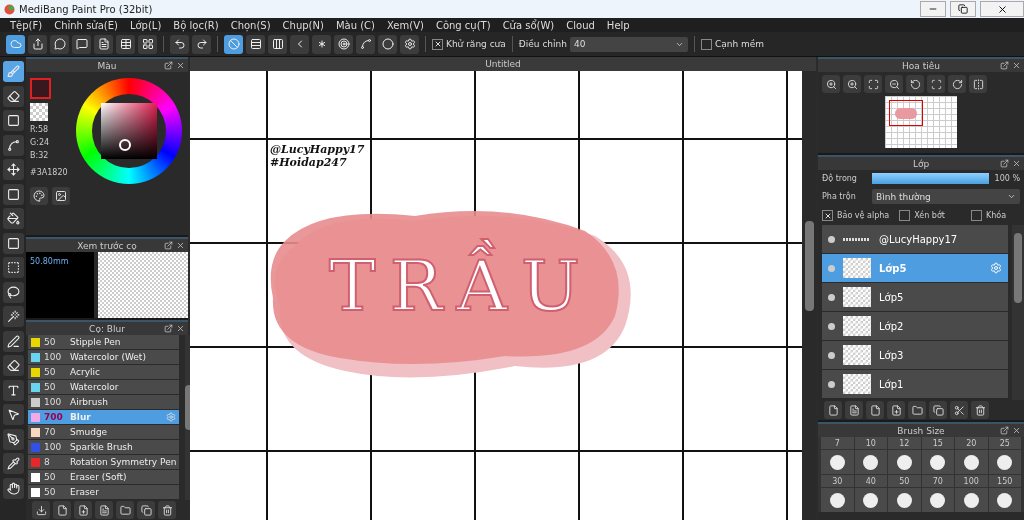 The image size is (1024, 520). What do you see at coordinates (930, 178) in the screenshot?
I see `opacity-slider` at bounding box center [930, 178].